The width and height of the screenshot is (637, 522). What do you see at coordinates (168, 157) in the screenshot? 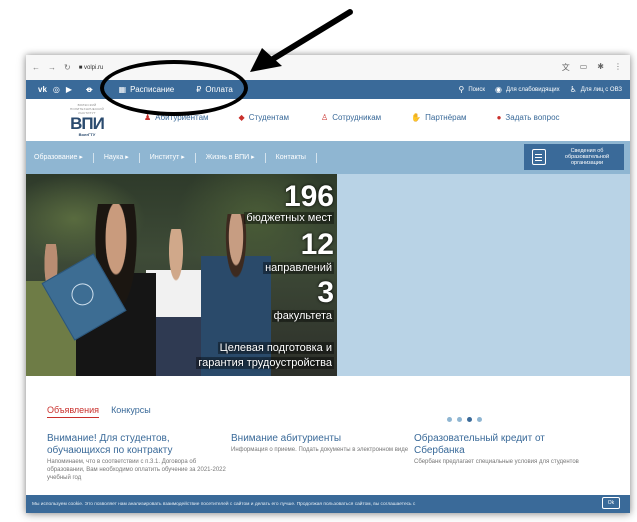
I see `nav-institute: Институт ▸` at bounding box center [168, 157].